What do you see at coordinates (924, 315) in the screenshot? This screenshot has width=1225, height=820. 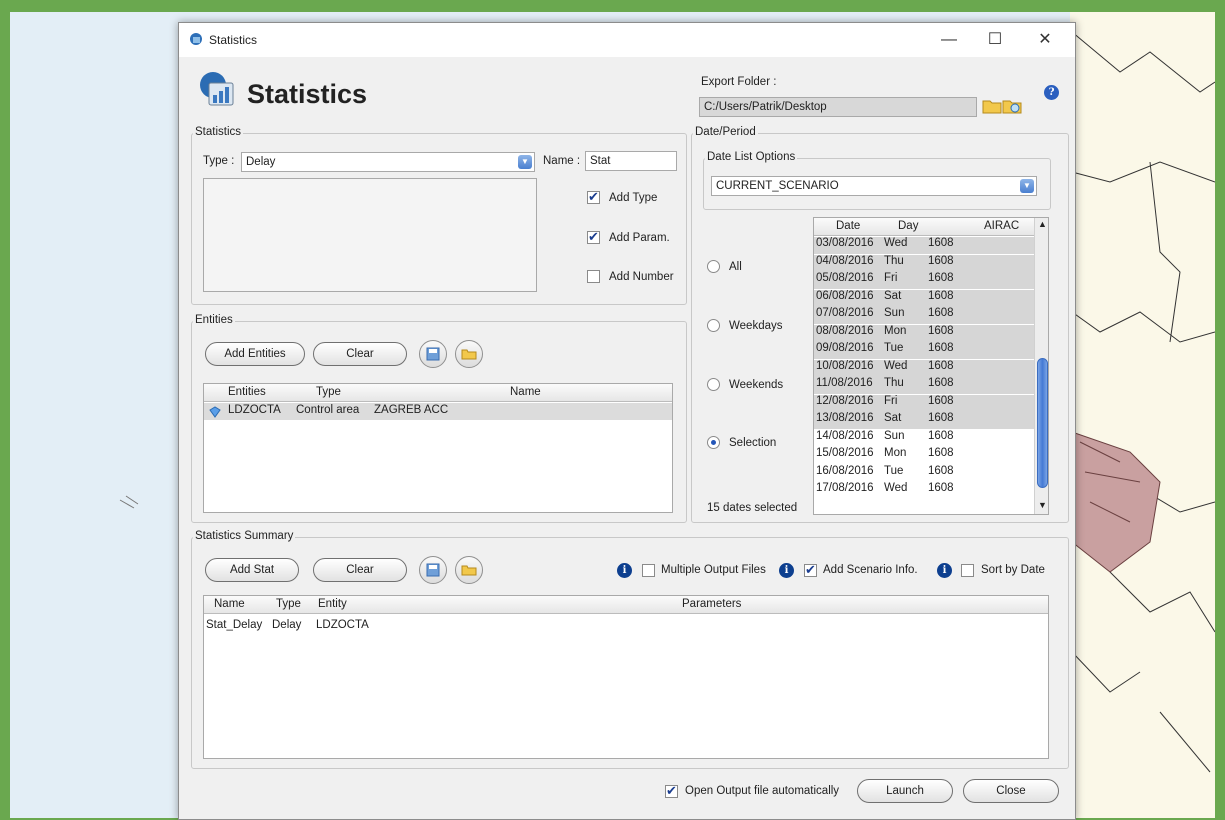 I see `date-row: 07/08/2016 Sun 1608` at bounding box center [924, 315].